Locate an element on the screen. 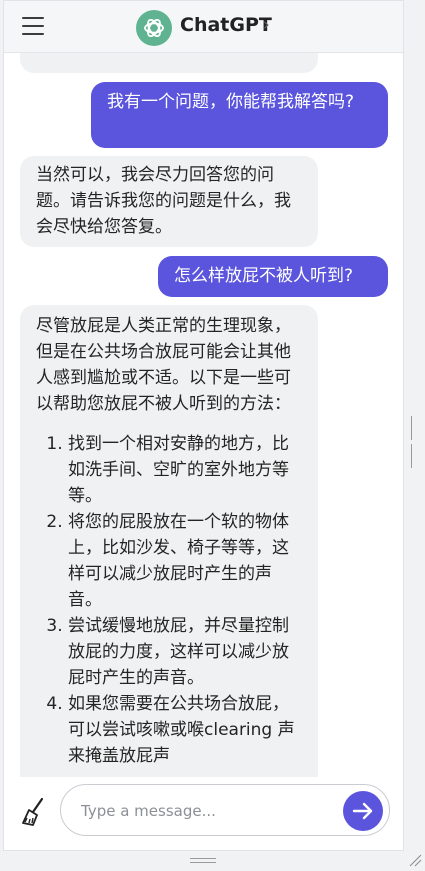 This screenshot has width=425, height=871. header: ChatGPT › is located at coordinates (203, 27).